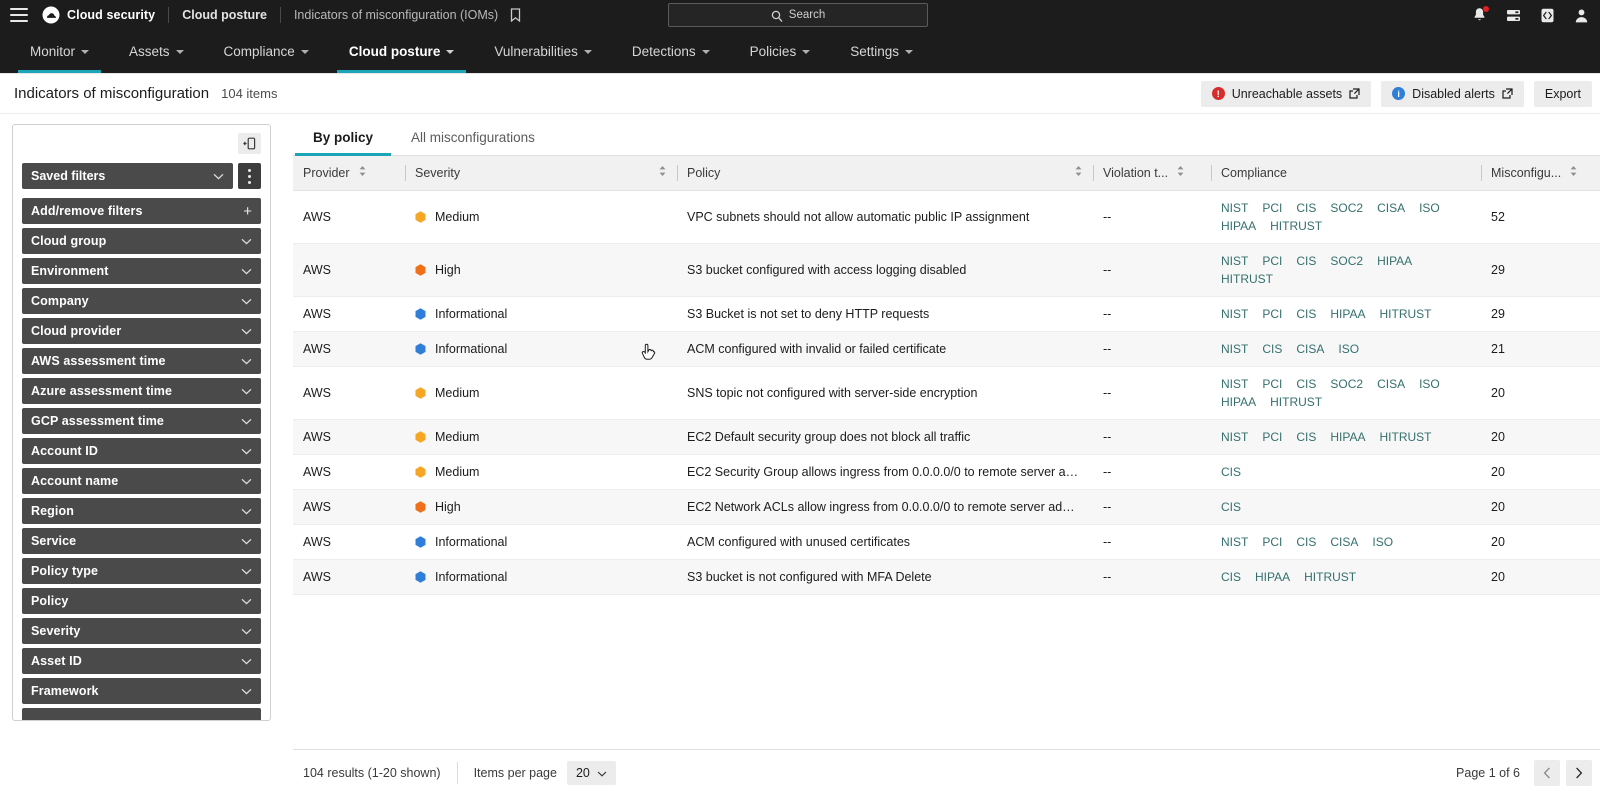 The height and width of the screenshot is (804, 1600). I want to click on items-per-page-select: 20, so click(591, 772).